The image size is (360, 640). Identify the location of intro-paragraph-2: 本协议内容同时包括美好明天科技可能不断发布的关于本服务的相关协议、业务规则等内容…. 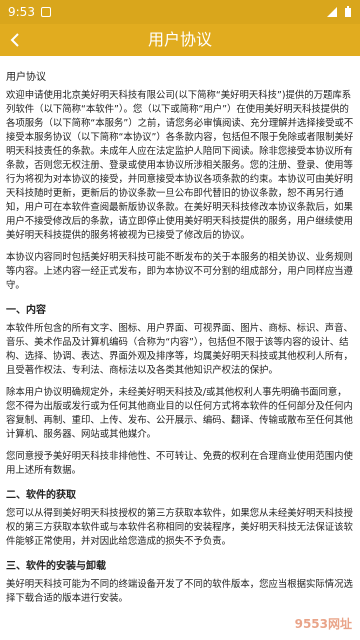
(179, 271).